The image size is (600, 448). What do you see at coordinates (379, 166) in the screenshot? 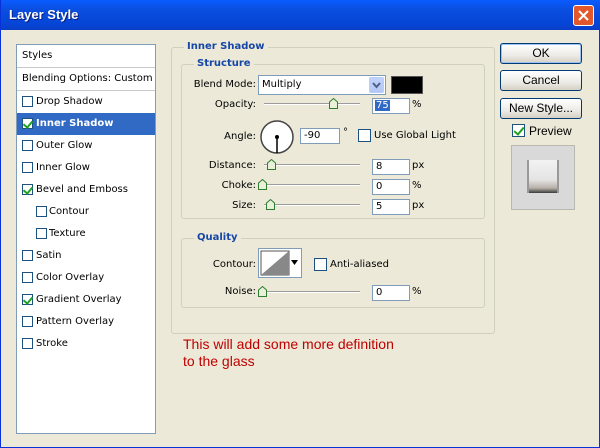
I see `distance-value: 8` at bounding box center [379, 166].